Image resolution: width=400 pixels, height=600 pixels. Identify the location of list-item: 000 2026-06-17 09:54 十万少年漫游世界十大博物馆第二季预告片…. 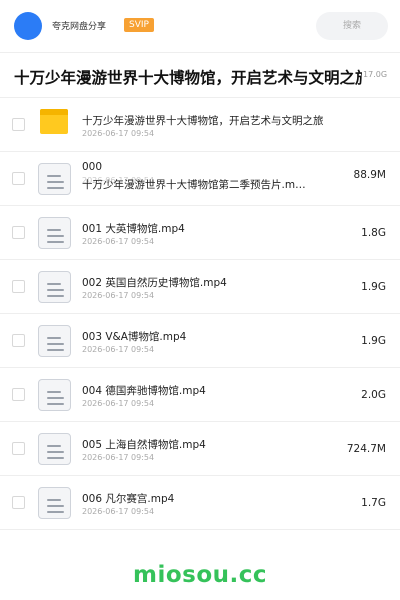
(200, 179).